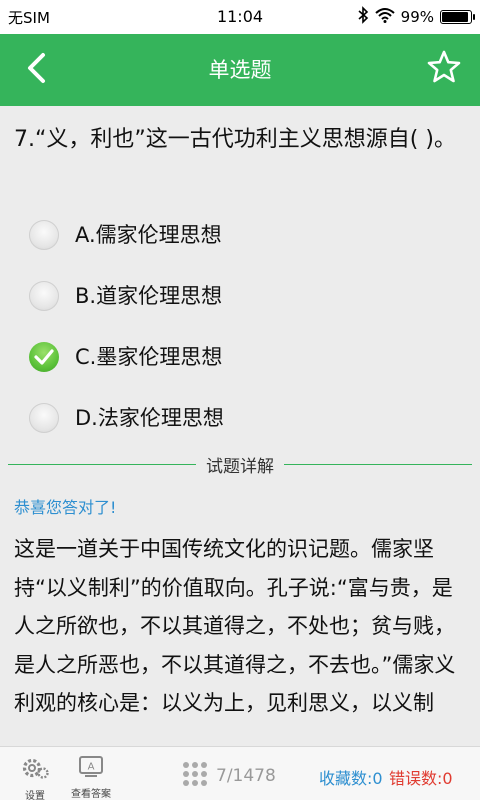 Image resolution: width=480 pixels, height=800 pixels. What do you see at coordinates (246, 776) in the screenshot?
I see `progress-counter: 7/1478` at bounding box center [246, 776].